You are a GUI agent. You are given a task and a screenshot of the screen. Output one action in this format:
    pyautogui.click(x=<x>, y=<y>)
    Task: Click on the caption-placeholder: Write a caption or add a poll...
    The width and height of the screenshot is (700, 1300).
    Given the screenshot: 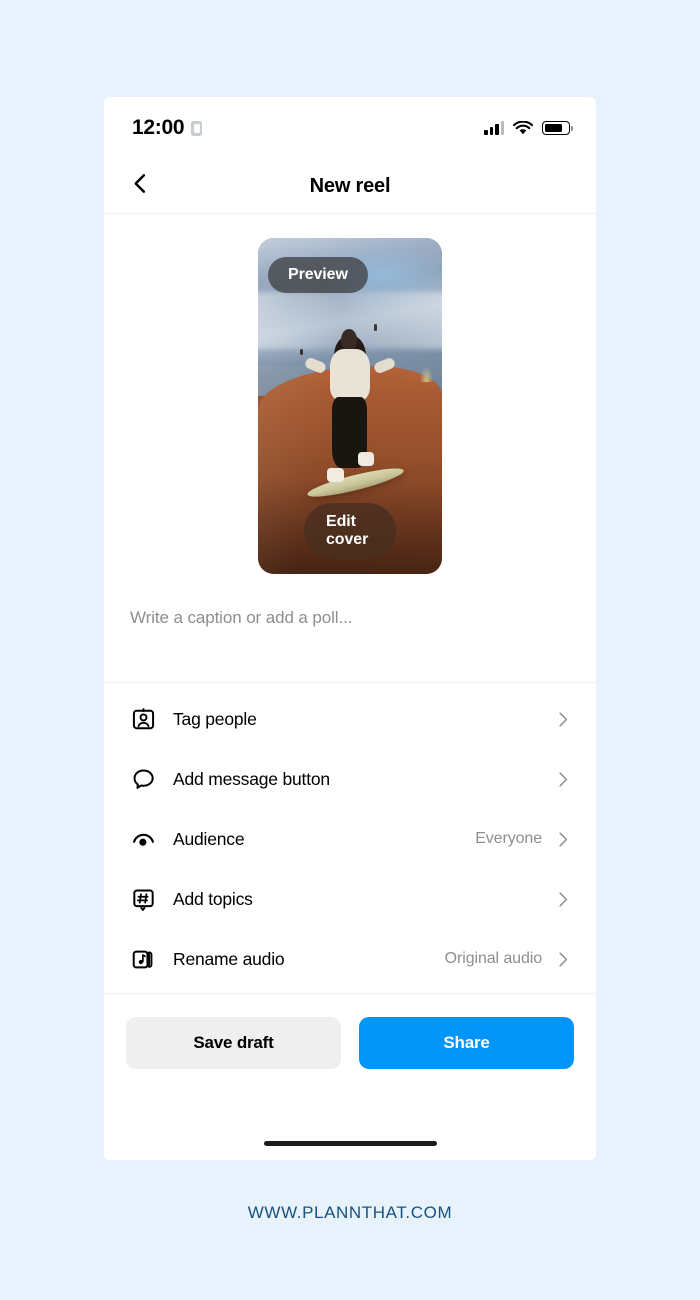 What is the action you would take?
    pyautogui.click(x=241, y=617)
    